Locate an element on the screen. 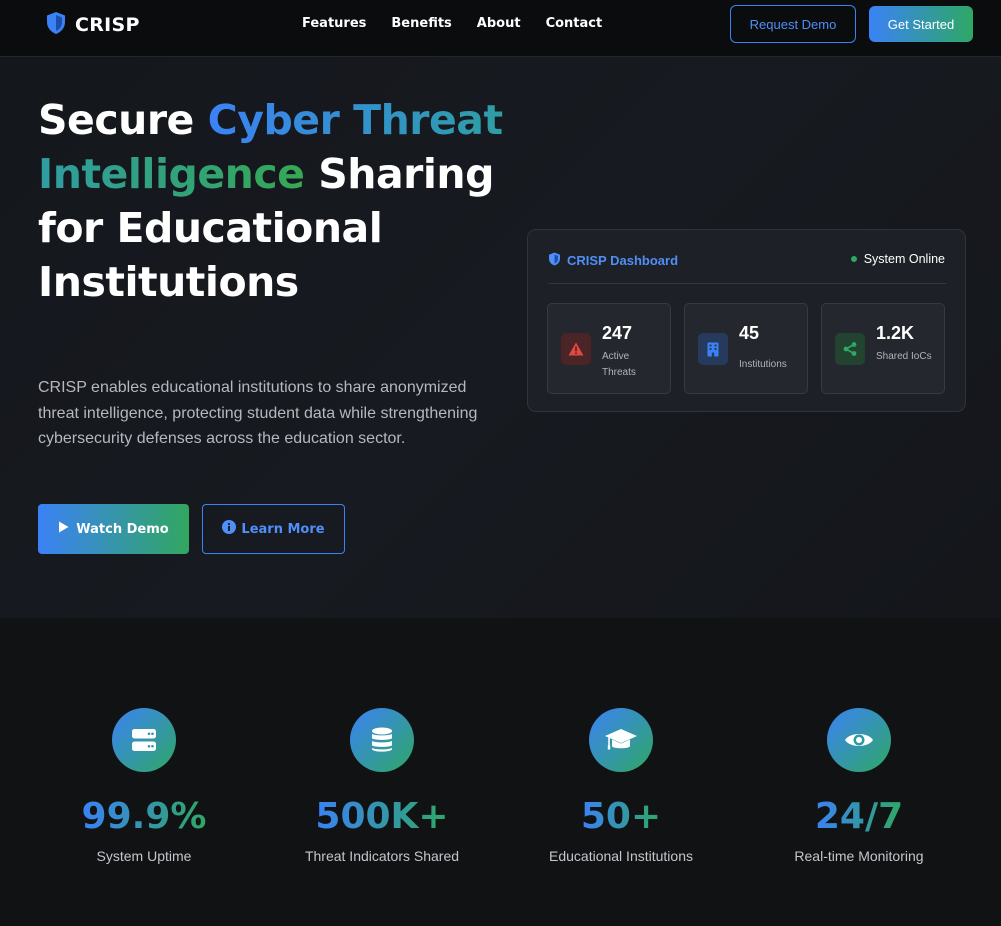  server-icon is located at coordinates (144, 740).